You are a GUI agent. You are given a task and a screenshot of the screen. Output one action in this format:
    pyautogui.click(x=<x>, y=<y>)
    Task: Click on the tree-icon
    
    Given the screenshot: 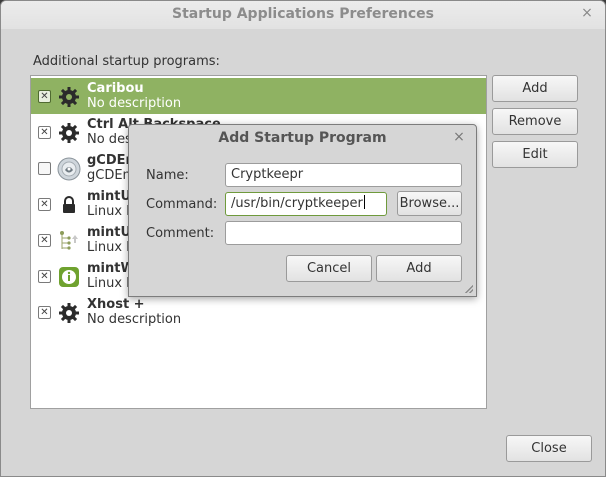 What is the action you would take?
    pyautogui.click(x=69, y=241)
    